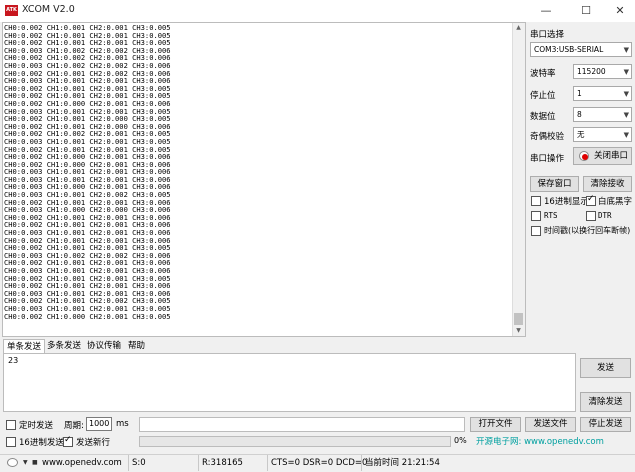  What do you see at coordinates (566, 202) in the screenshot?
I see `hex-display-label: 16进制显示` at bounding box center [566, 202].